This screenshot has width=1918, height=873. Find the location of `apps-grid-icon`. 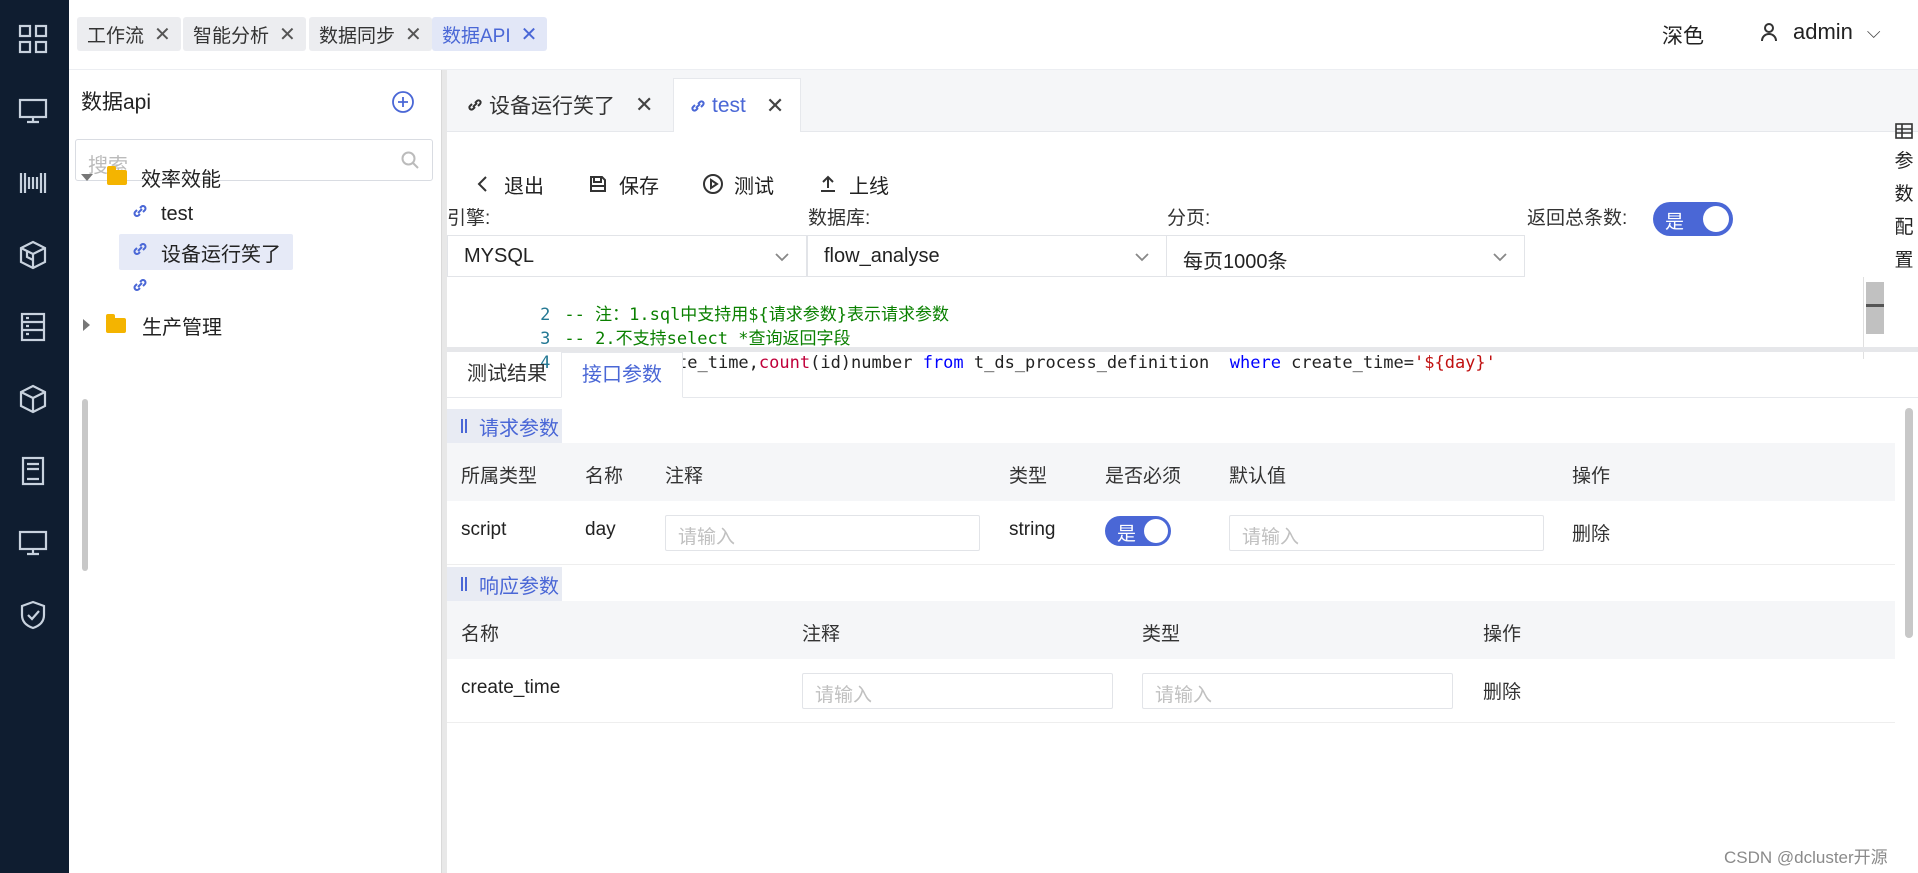

apps-grid-icon is located at coordinates (33, 39).